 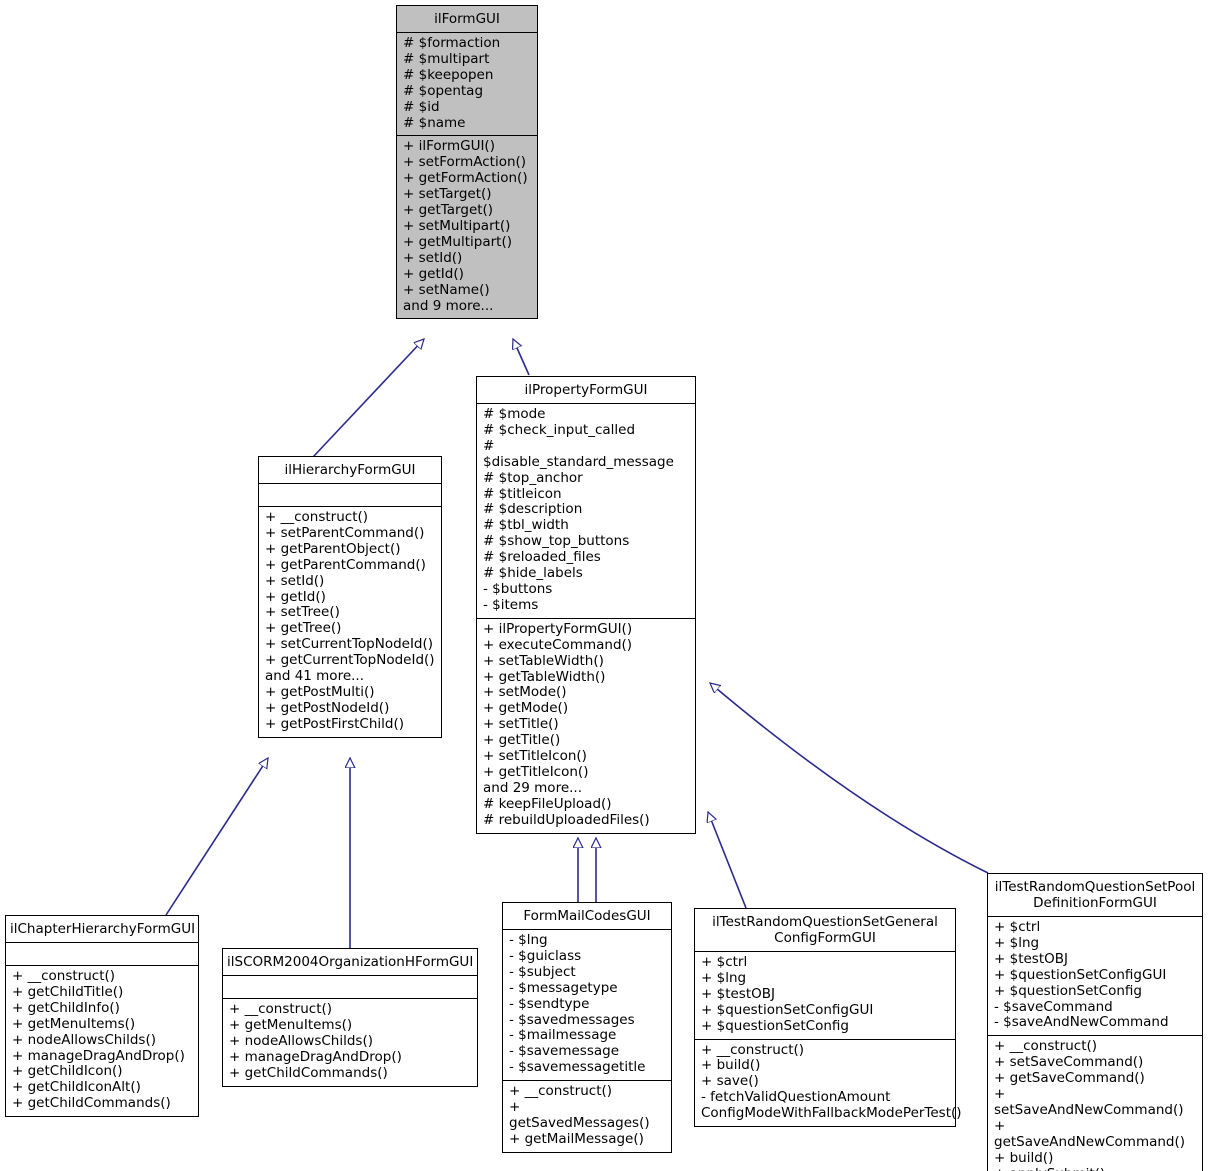 I want to click on operation-row: + getChildIcon(), so click(x=67, y=1071).